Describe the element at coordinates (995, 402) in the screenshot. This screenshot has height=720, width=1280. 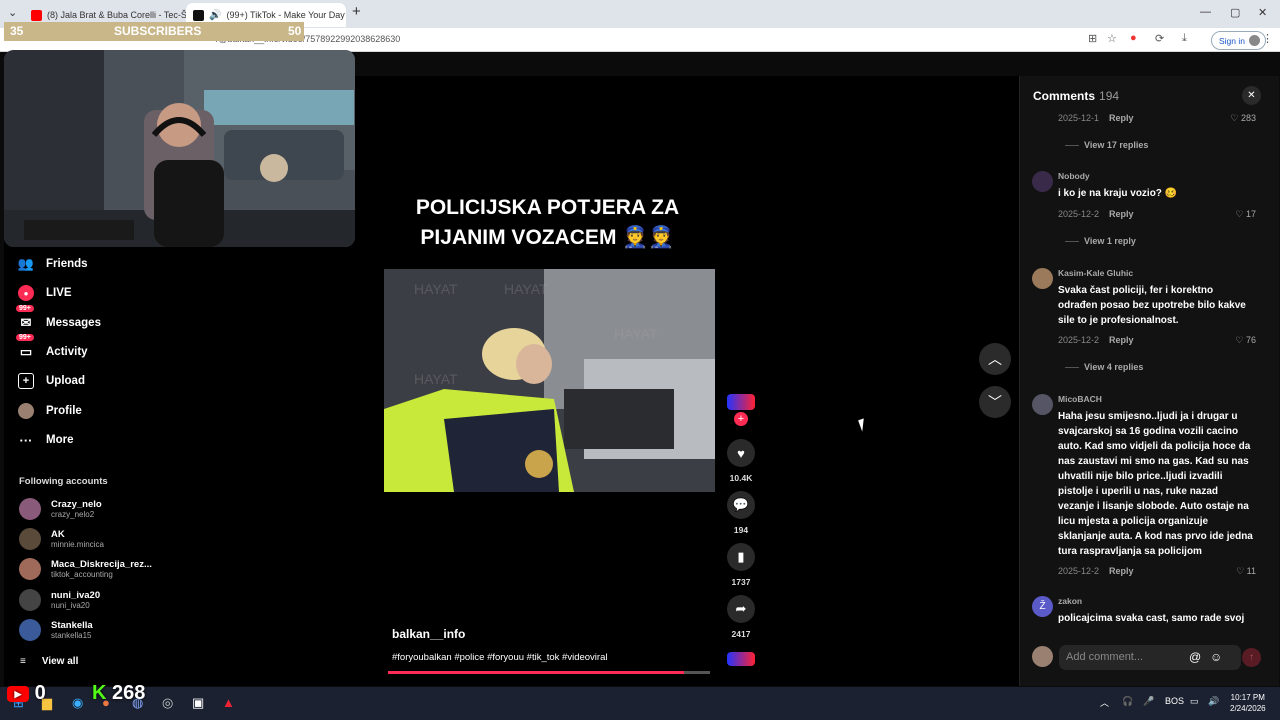
I see `next-video-button: ﹀` at that location.